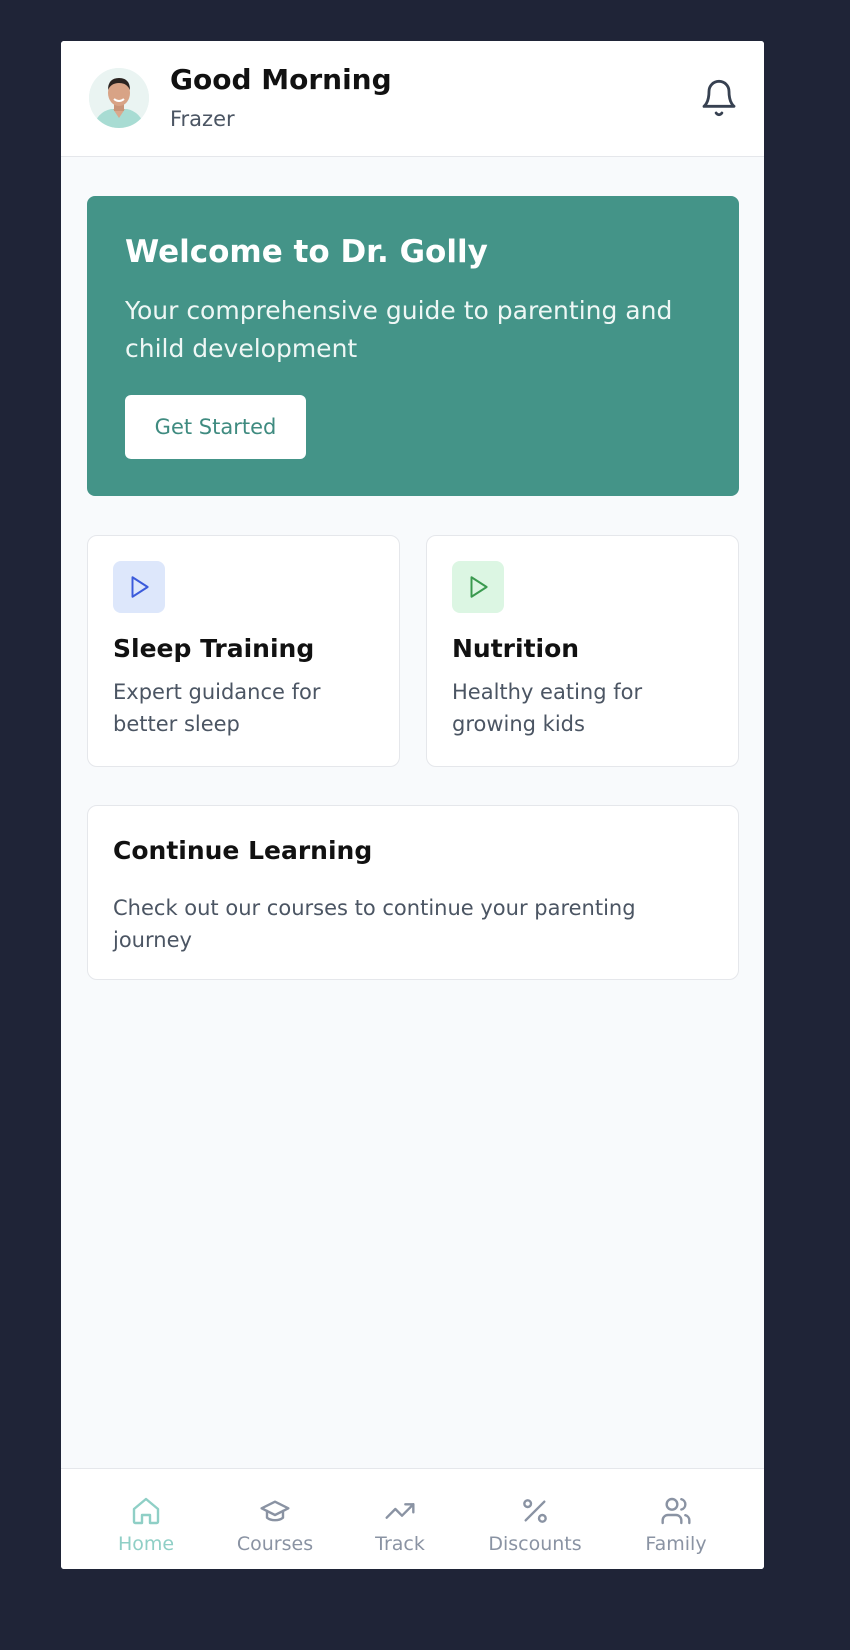  I want to click on nav-item-discounts: Discounts, so click(535, 1519).